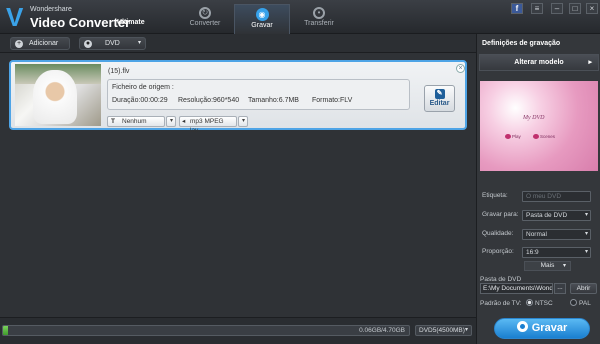  I want to click on tab-transferir: • Transferir, so click(319, 19).